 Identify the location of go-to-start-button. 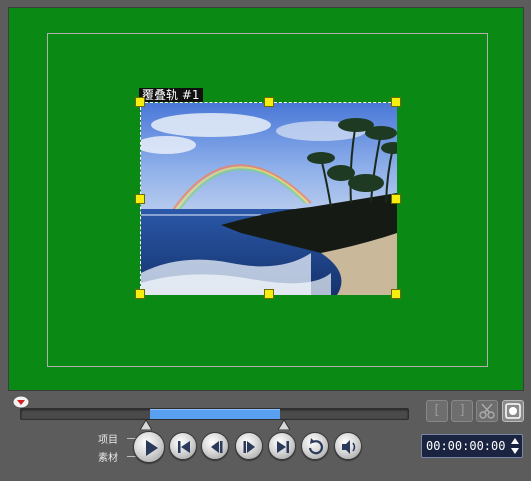
(183, 446).